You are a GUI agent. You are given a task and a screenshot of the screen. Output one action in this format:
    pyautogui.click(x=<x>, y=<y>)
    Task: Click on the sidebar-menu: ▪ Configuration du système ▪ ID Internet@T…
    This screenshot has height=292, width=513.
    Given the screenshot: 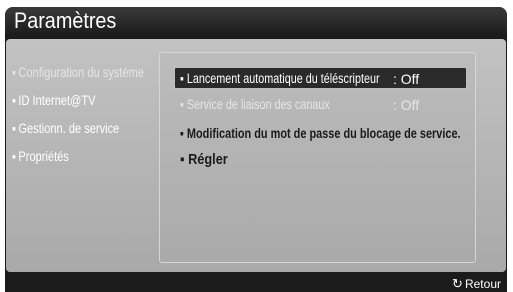 What is the action you would take?
    pyautogui.click(x=86, y=121)
    